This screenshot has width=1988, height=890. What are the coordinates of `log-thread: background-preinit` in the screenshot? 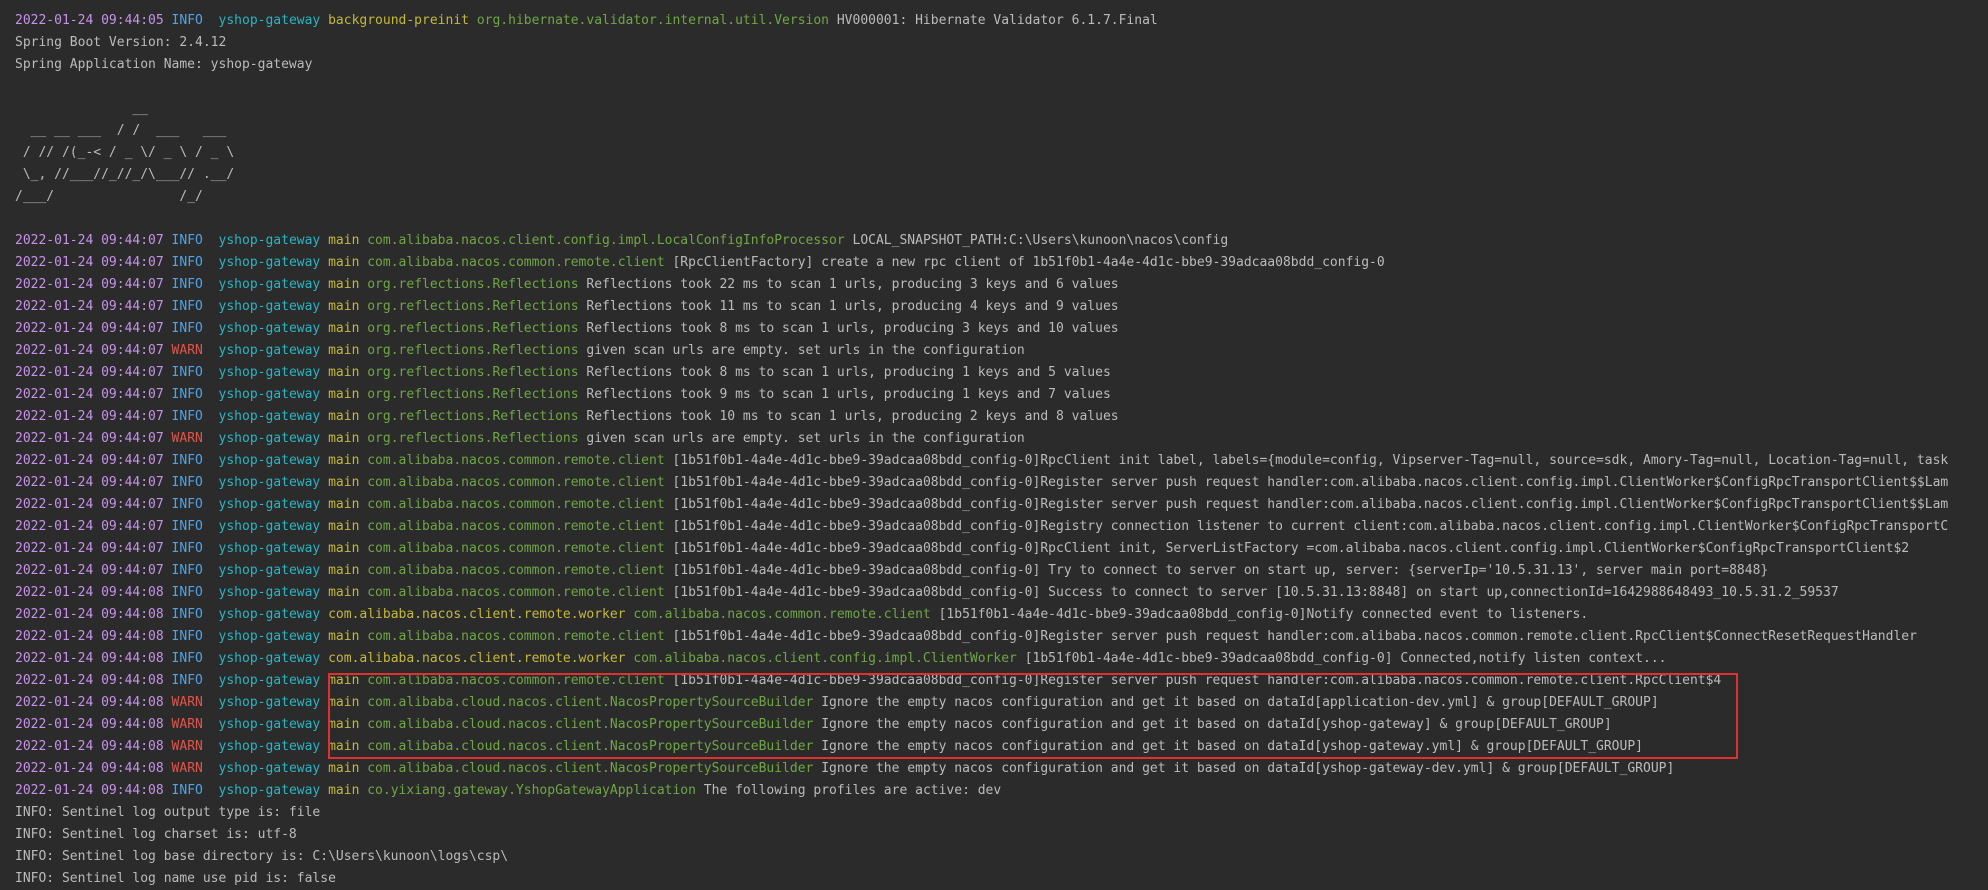 It's located at (398, 20).